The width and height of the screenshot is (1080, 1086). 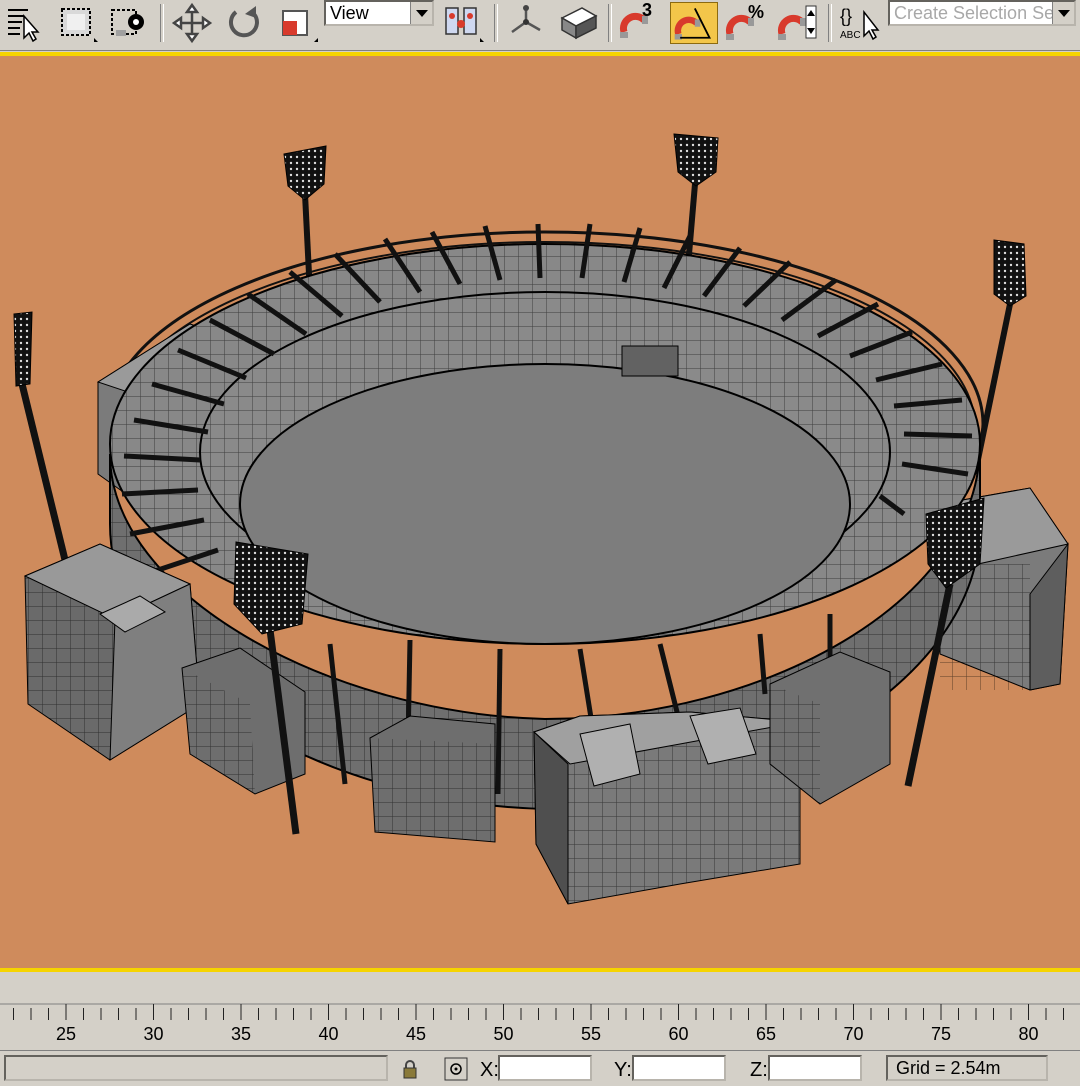 What do you see at coordinates (503, 1034) in the screenshot?
I see `timeline-tick-label: 50` at bounding box center [503, 1034].